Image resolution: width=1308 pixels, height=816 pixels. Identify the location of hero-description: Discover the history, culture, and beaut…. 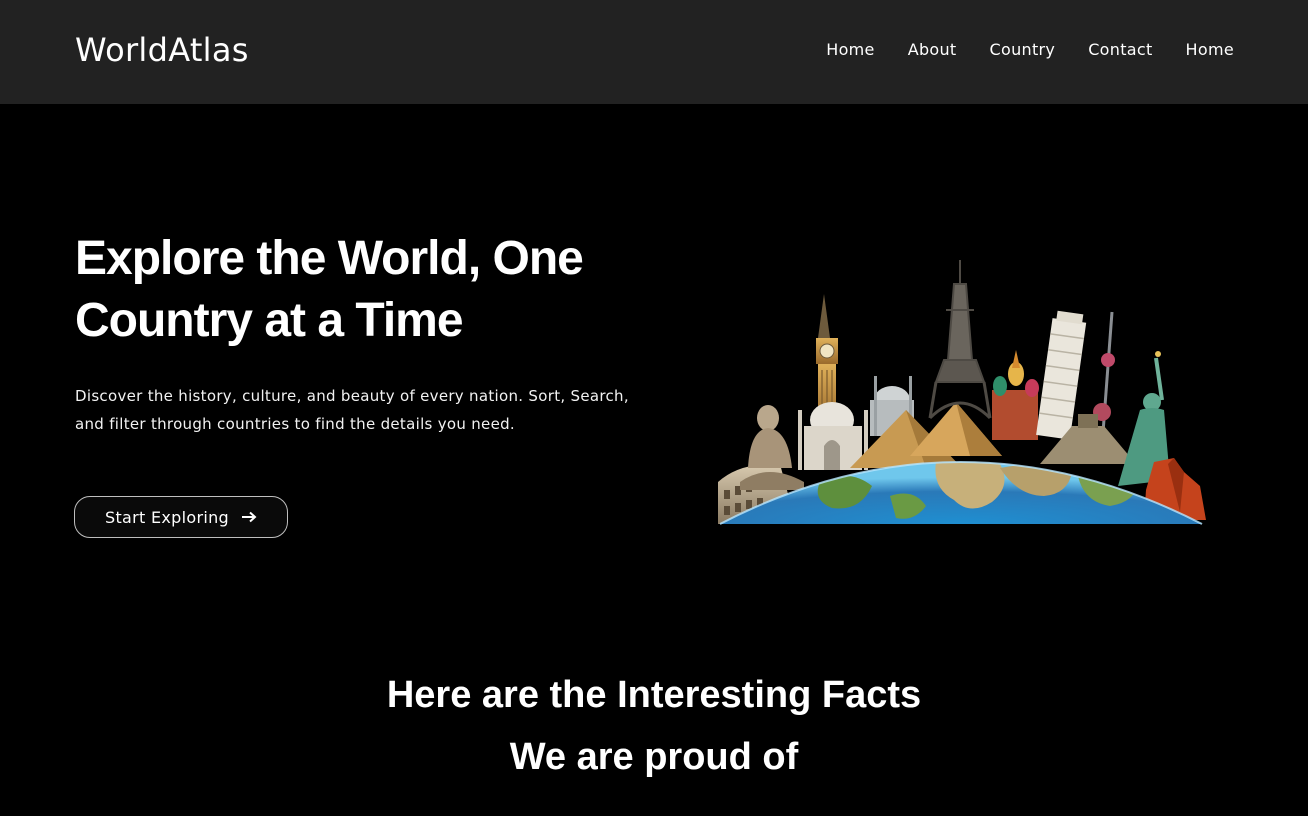
(352, 410).